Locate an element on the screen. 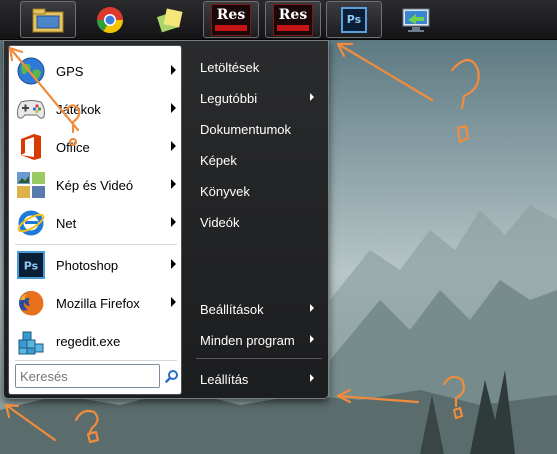 This screenshot has height=454, width=557. regedit-icon is located at coordinates (31, 341).